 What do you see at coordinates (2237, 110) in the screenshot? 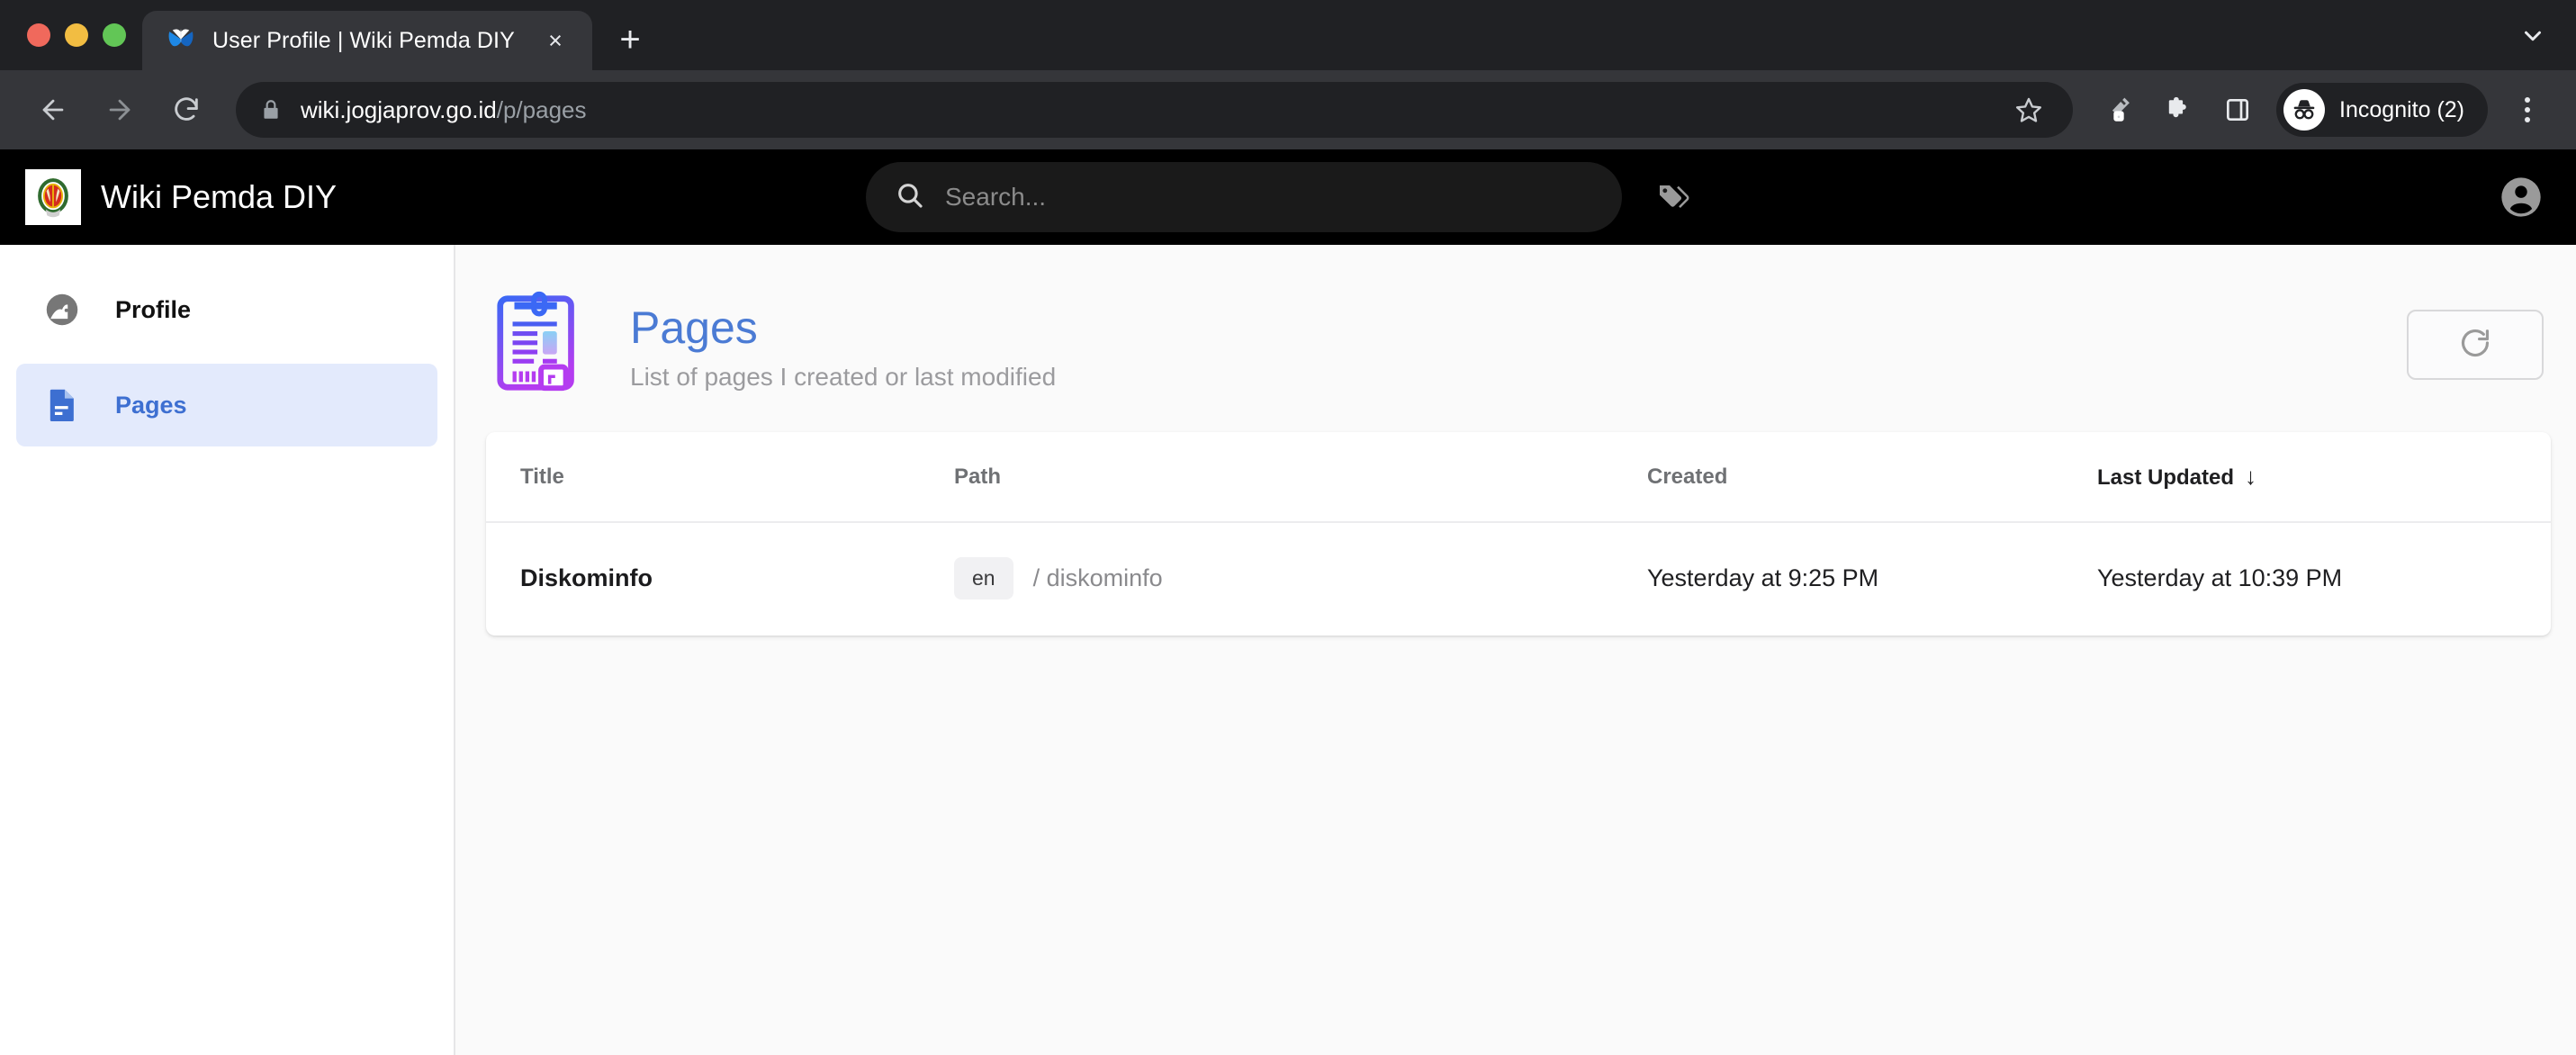
I see `side-panel-icon` at bounding box center [2237, 110].